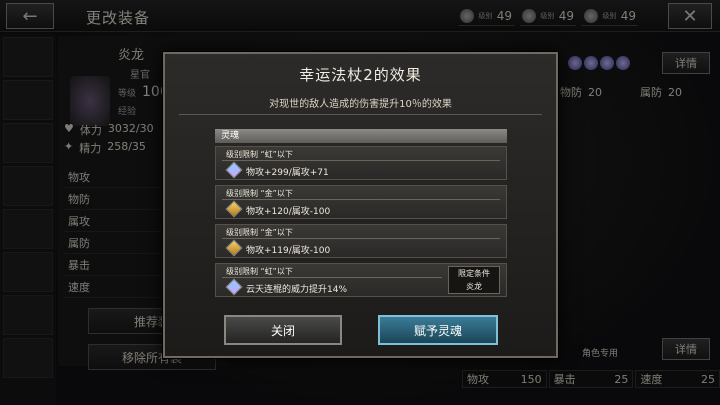 The image size is (720, 405). What do you see at coordinates (361, 241) in the screenshot?
I see `soul-entry: 级别限制 “金”以下 物攻+119/属攻-100` at bounding box center [361, 241].